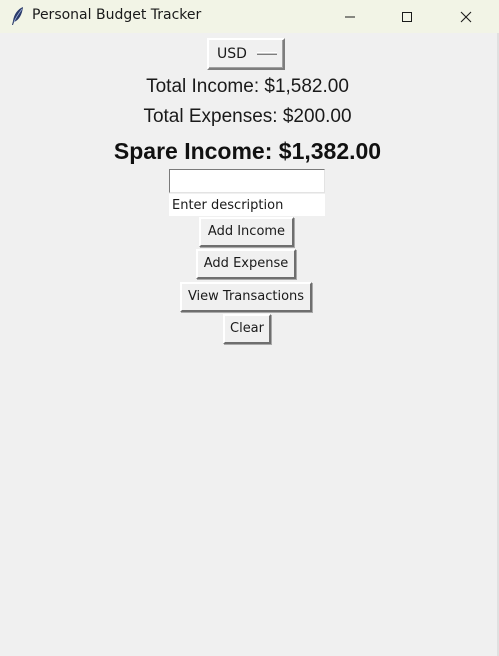 This screenshot has width=499, height=656. I want to click on add-expense-button: Add Expense, so click(246, 264).